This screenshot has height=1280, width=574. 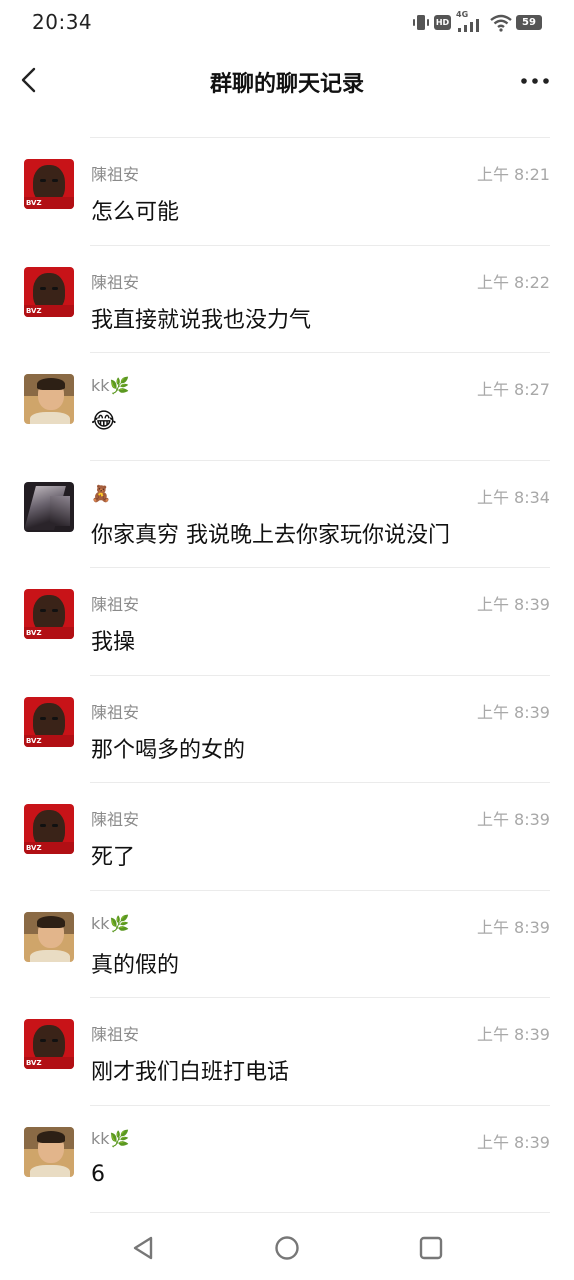 What do you see at coordinates (113, 857) in the screenshot?
I see `message-text: 死了` at bounding box center [113, 857].